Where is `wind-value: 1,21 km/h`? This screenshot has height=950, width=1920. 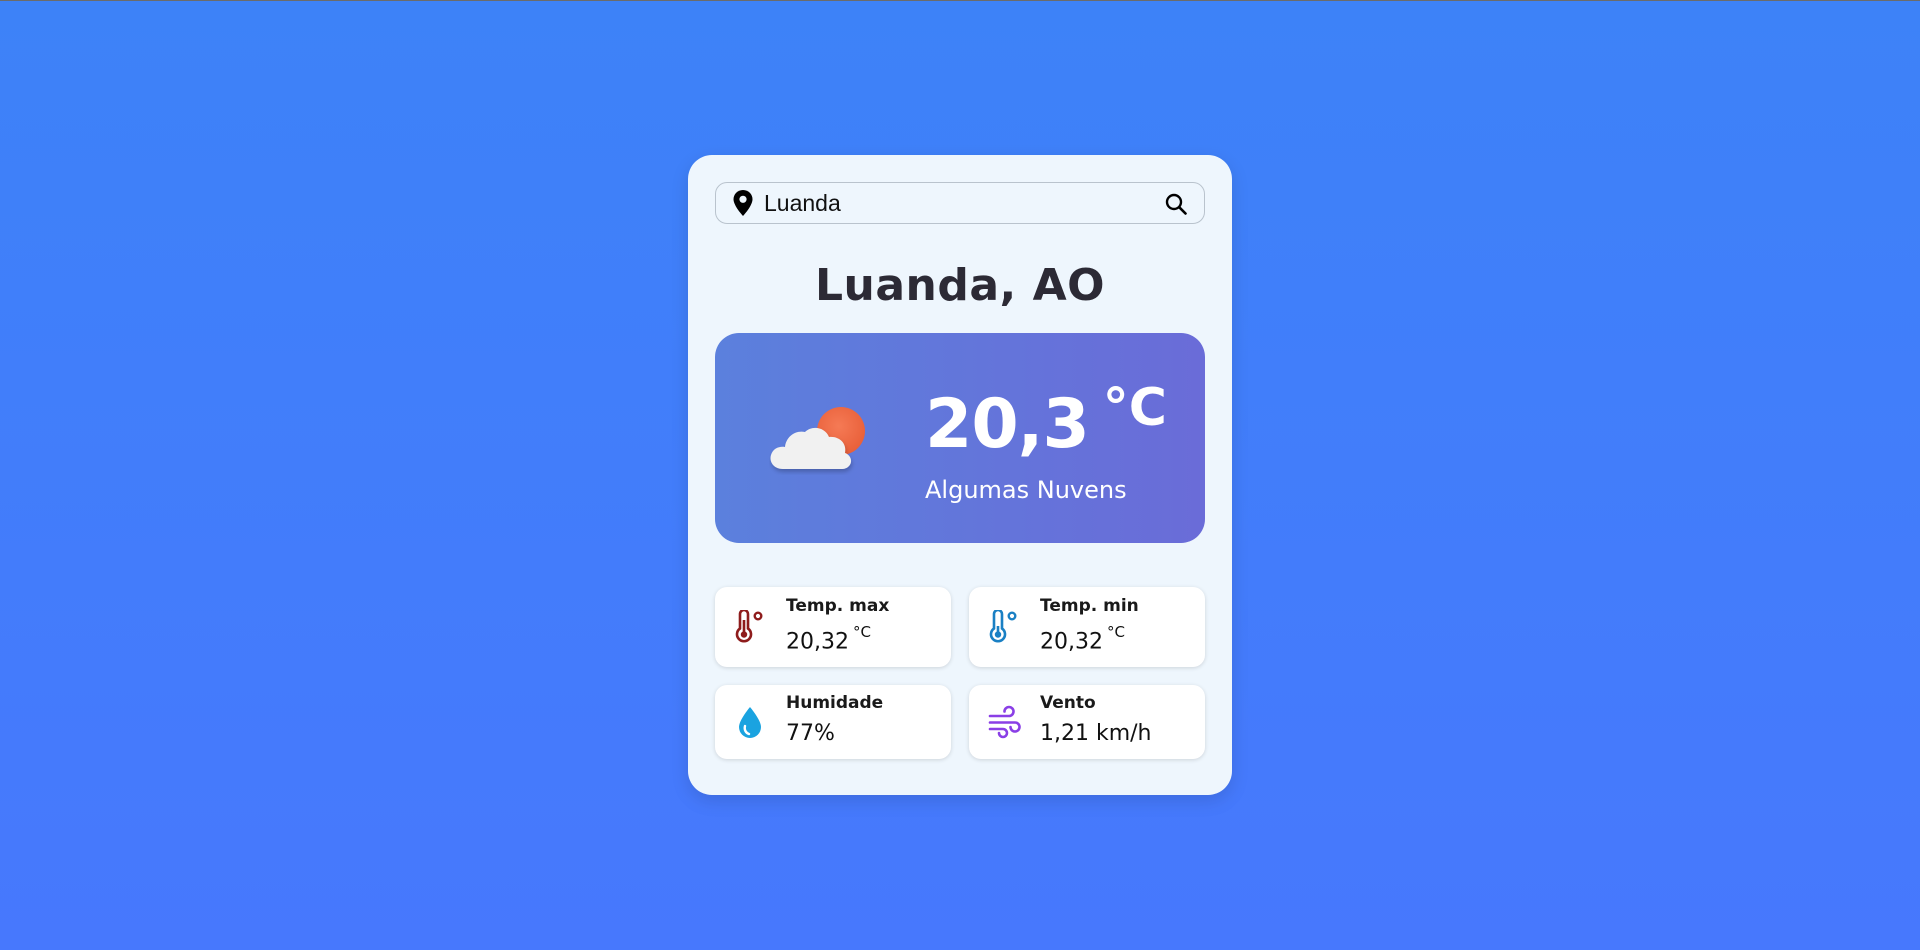
wind-value: 1,21 km/h is located at coordinates (1096, 733).